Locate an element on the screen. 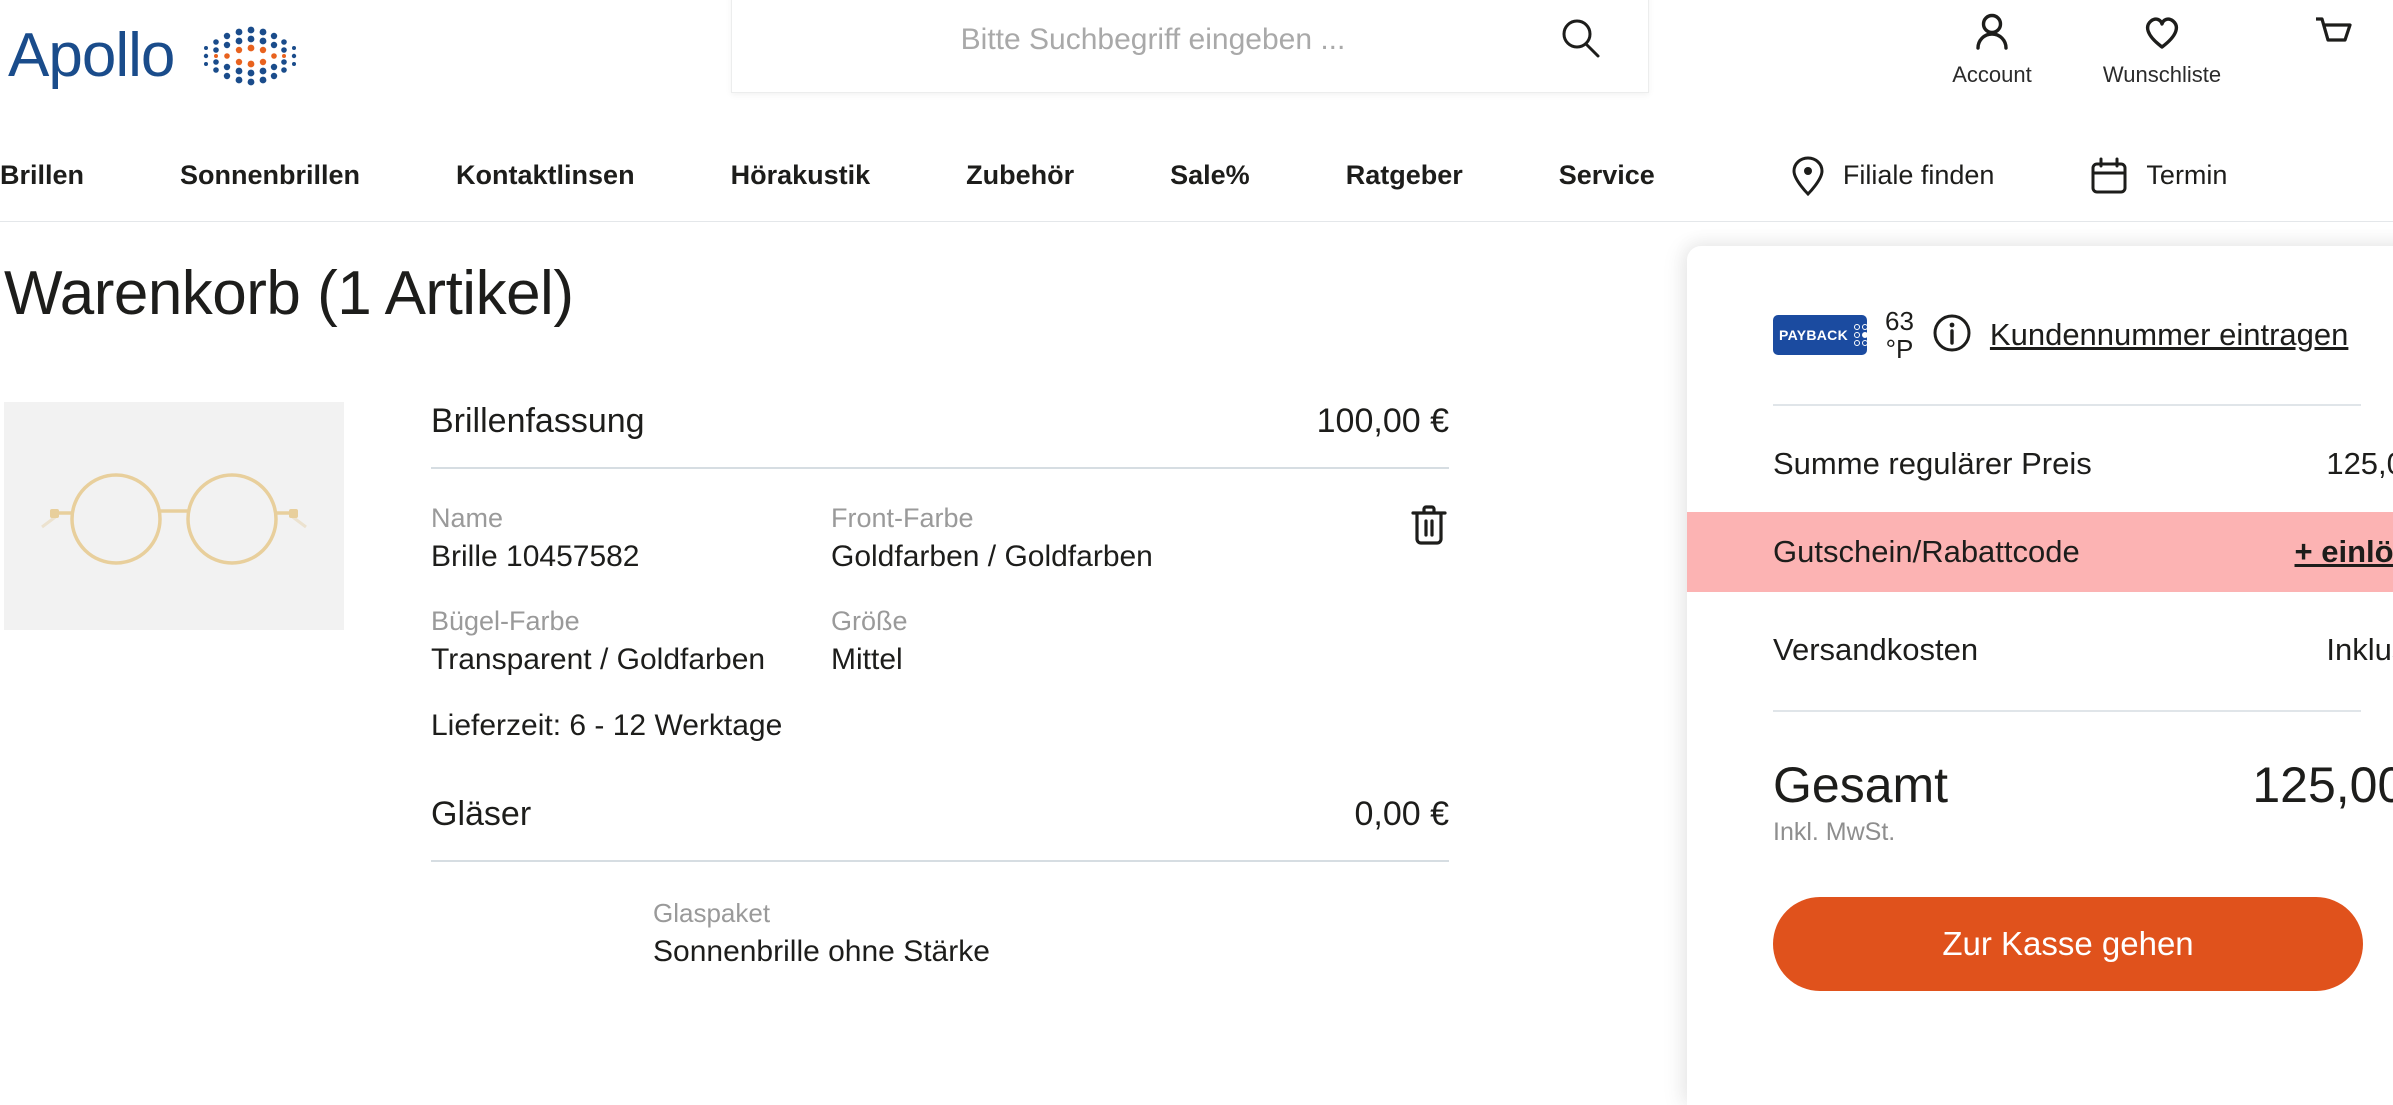 This screenshot has height=1105, width=2393. checkout-button: Zur Kasse gehen is located at coordinates (2068, 944).